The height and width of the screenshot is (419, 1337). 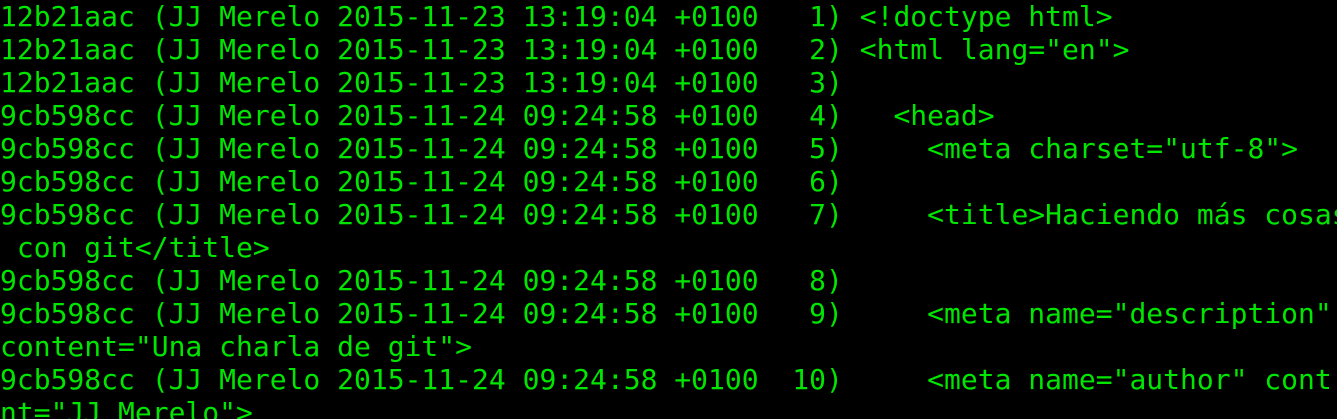 What do you see at coordinates (668, 346) in the screenshot?
I see `terminal-line-wrapped: content="Una charla de git">` at bounding box center [668, 346].